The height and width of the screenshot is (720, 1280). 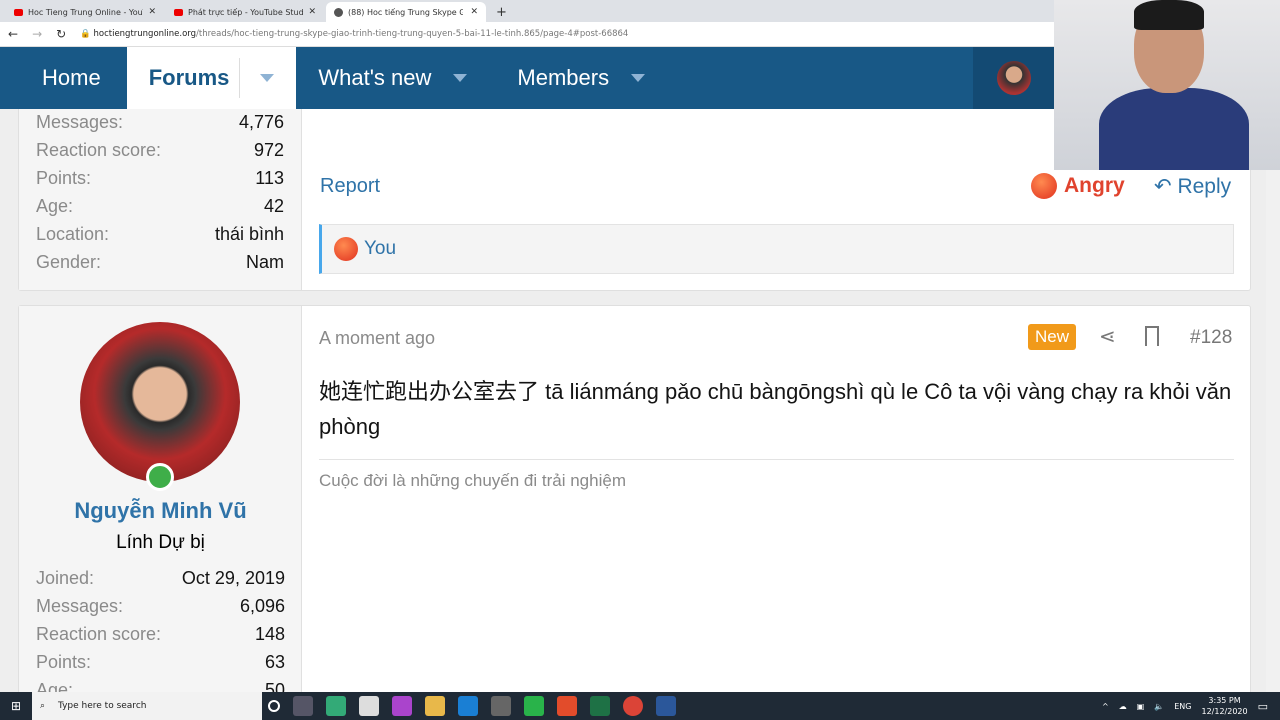 I want to click on network-icon: ▣, so click(x=1141, y=706).